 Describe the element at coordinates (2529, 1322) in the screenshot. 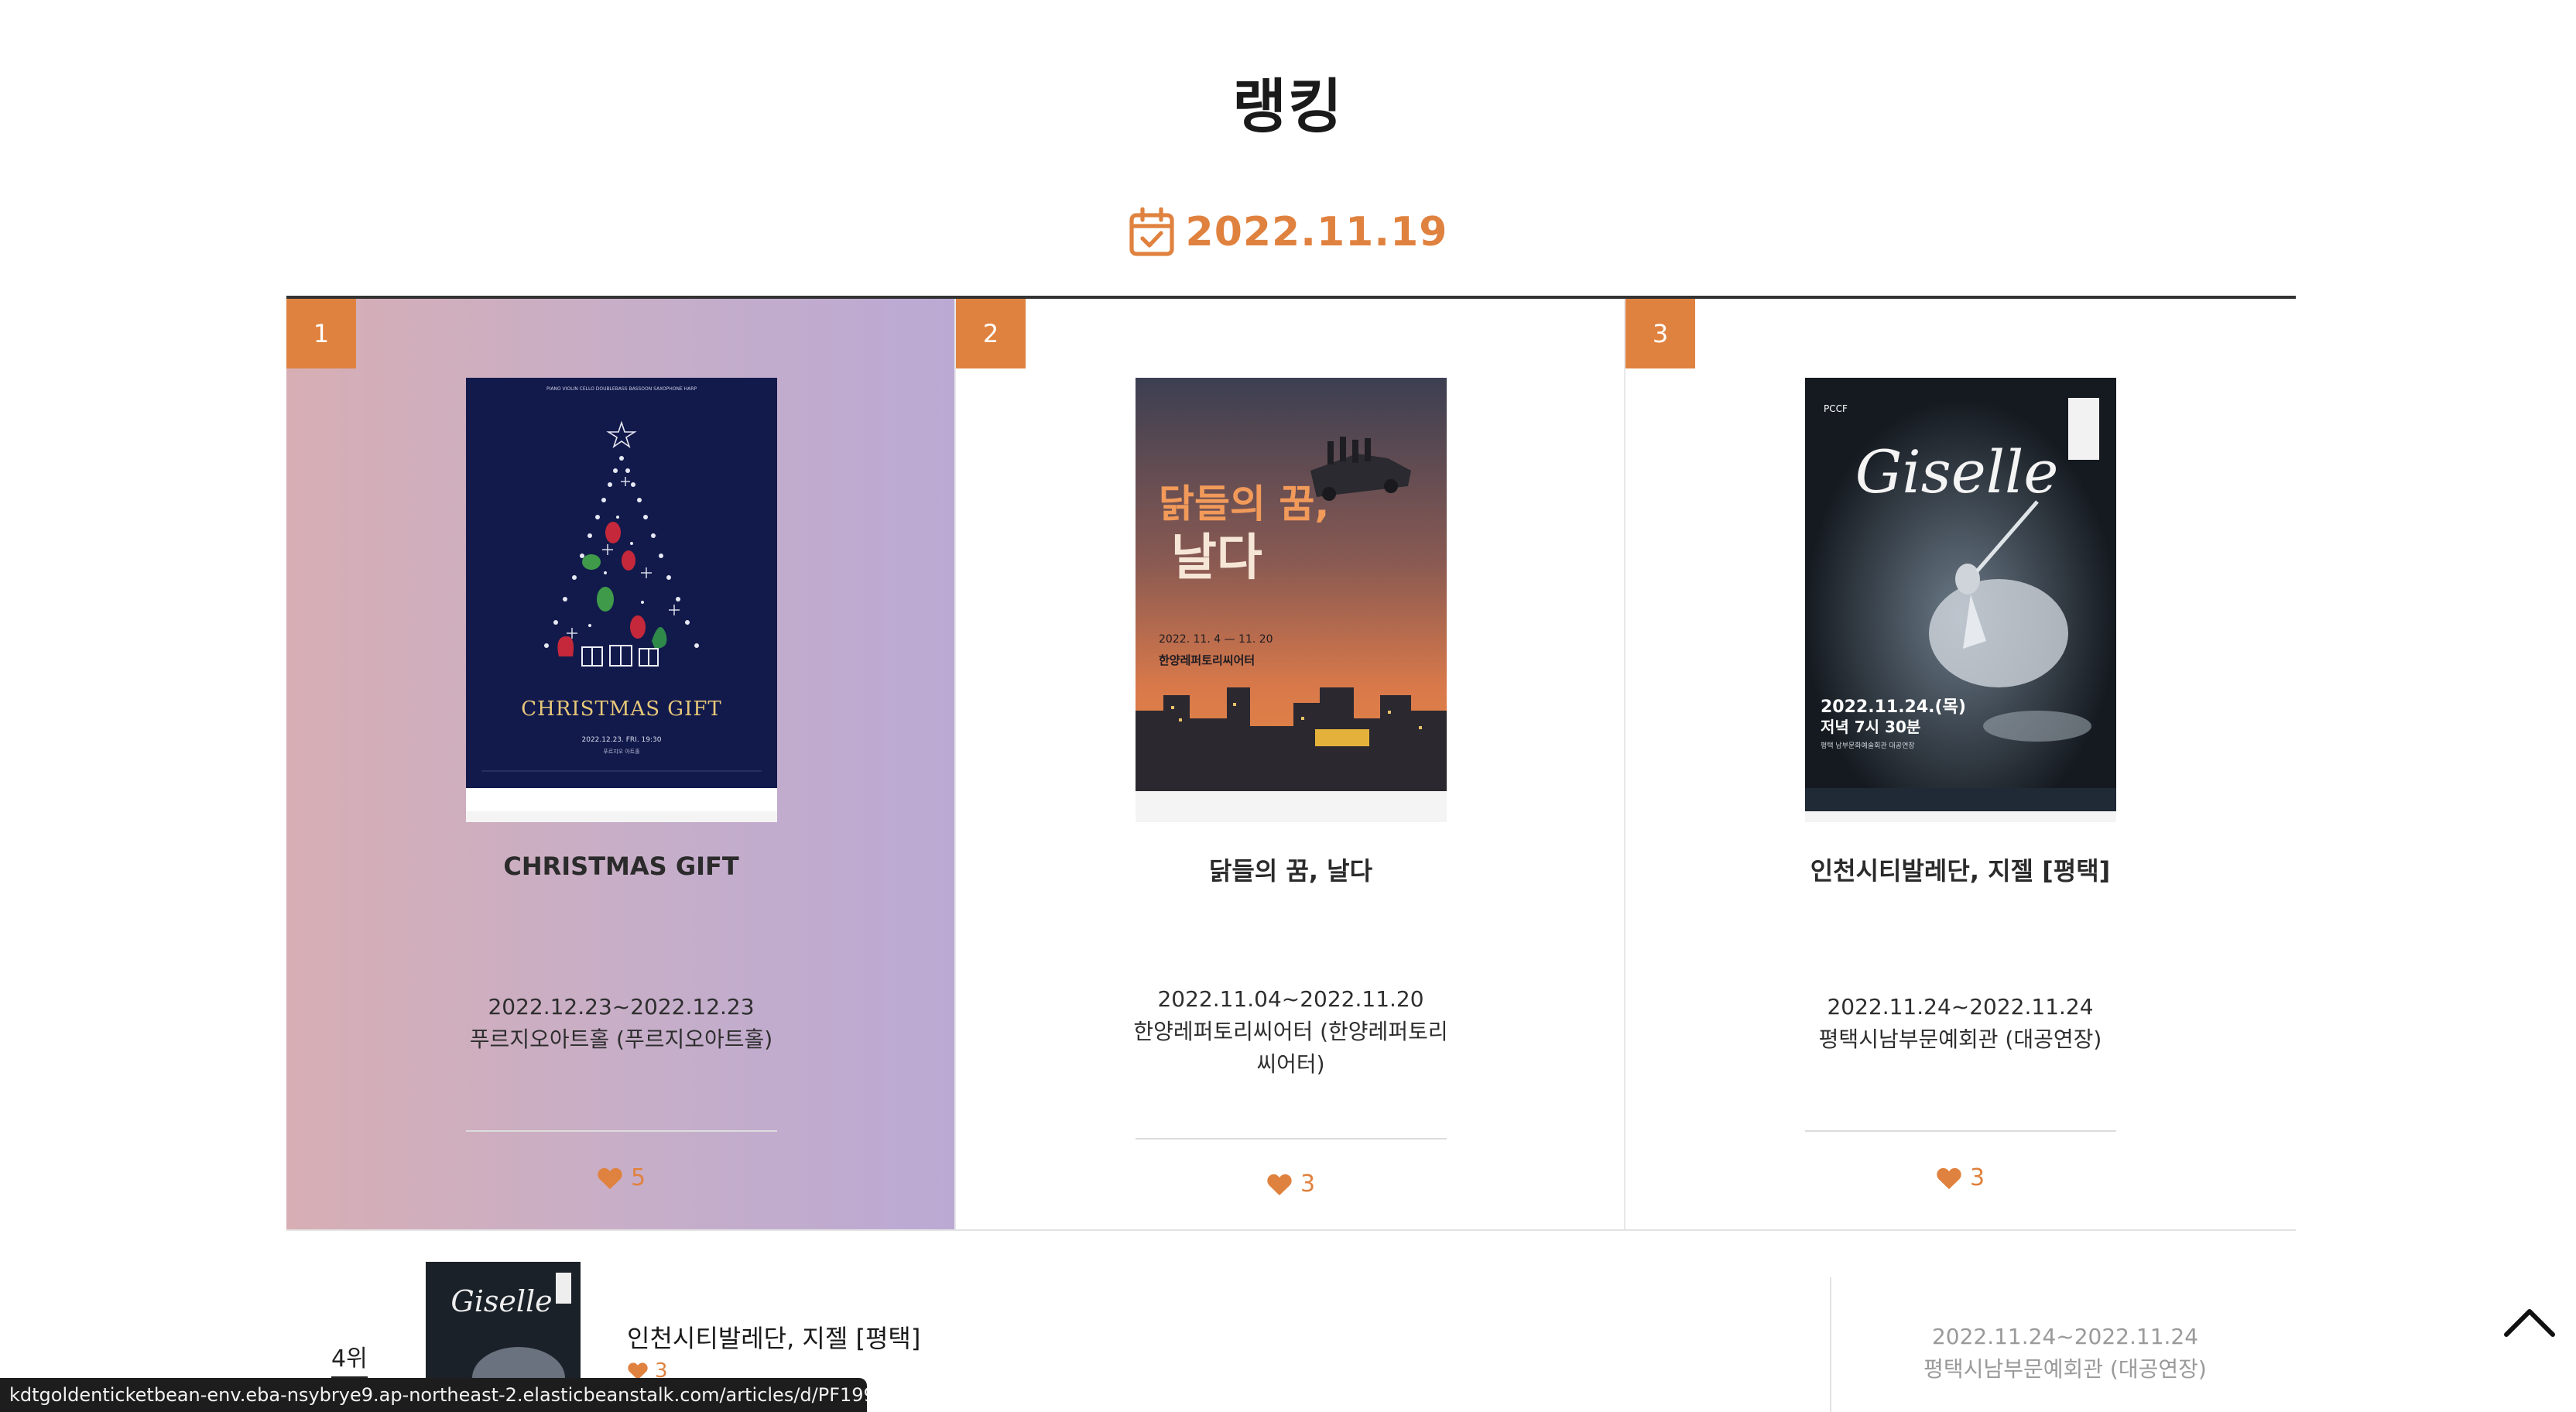

I see `chevron-up-icon` at that location.